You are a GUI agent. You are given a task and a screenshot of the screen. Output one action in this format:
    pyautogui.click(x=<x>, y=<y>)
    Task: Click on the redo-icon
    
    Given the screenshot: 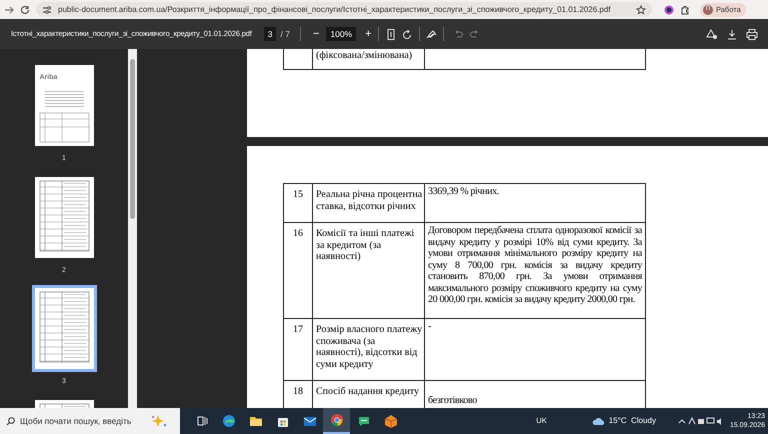 What is the action you would take?
    pyautogui.click(x=475, y=34)
    